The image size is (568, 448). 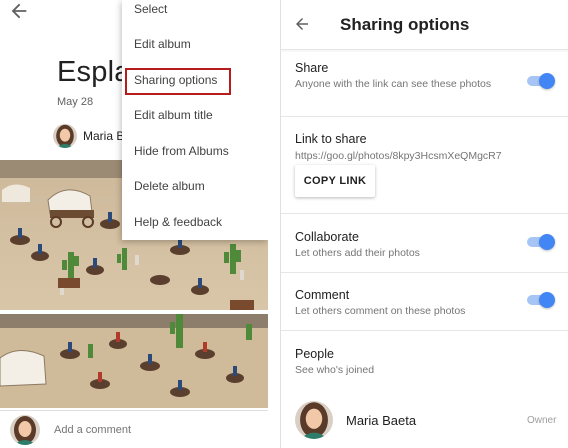 I want to click on app-bar: Sharing options, so click(x=424, y=25).